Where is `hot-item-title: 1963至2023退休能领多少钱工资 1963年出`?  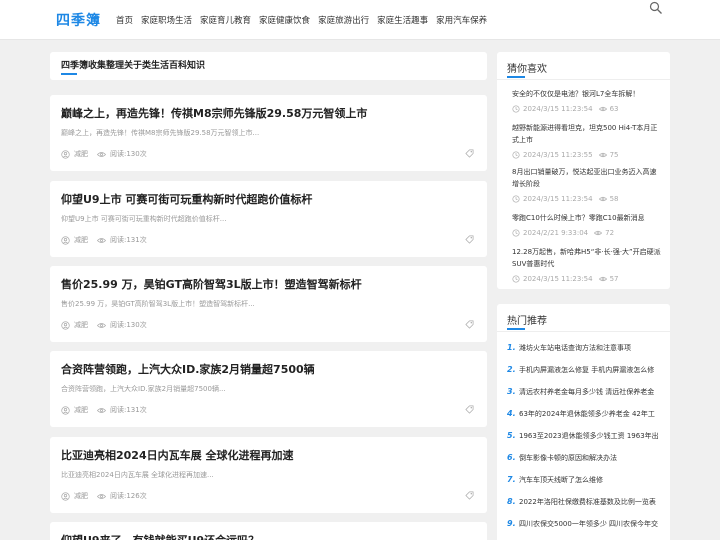
hot-item-title: 1963至2023退休能领多少钱工资 1963年出 is located at coordinates (589, 436).